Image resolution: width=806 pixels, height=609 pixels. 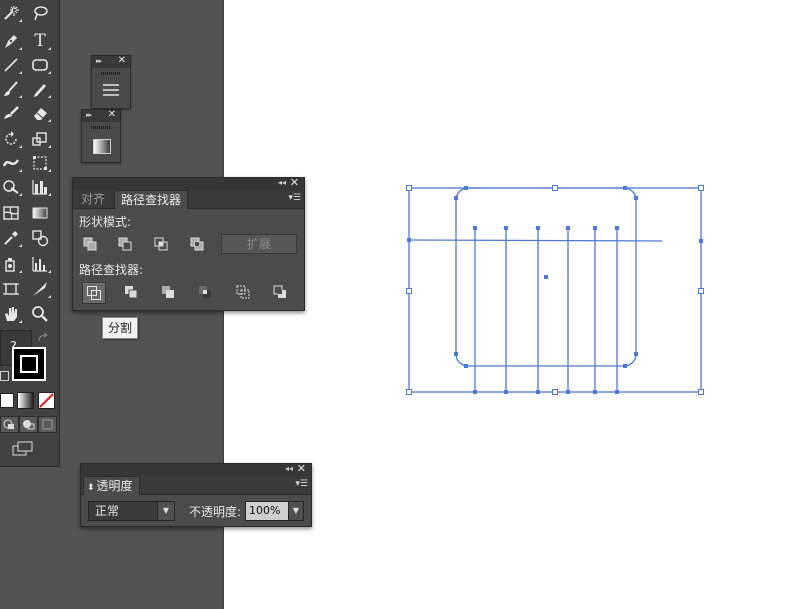 I want to click on horizontal-guide-line, so click(x=535, y=240).